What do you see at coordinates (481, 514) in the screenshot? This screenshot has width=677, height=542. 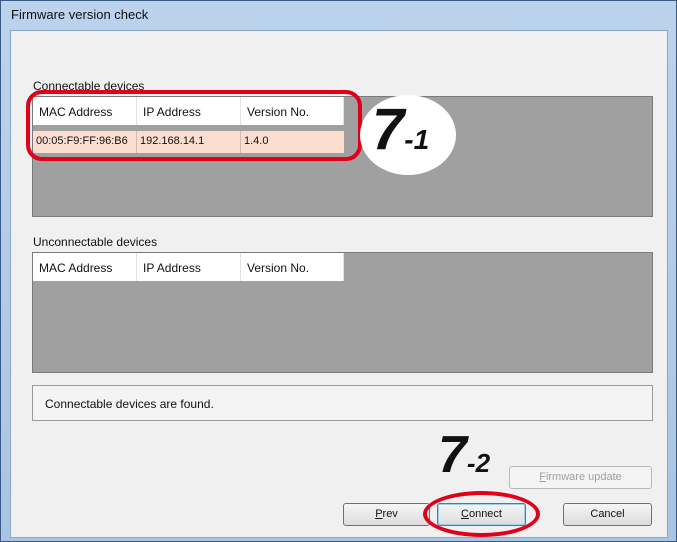 I see `callout-highlight-oval` at bounding box center [481, 514].